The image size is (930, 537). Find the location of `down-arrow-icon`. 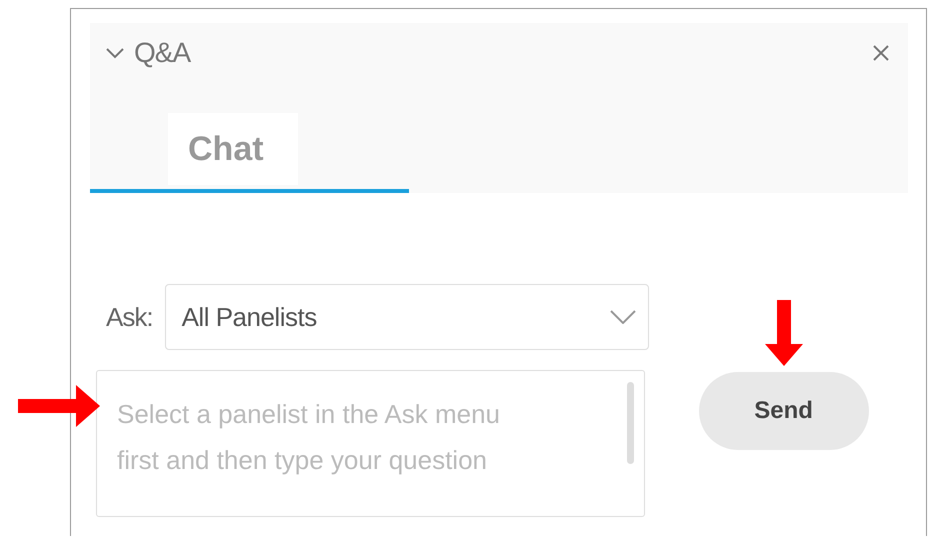

down-arrow-icon is located at coordinates (784, 333).